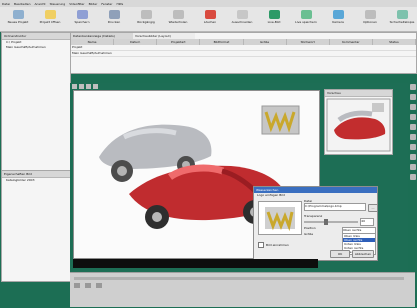  I want to click on preview-header: Vorschau, so click(358, 93).